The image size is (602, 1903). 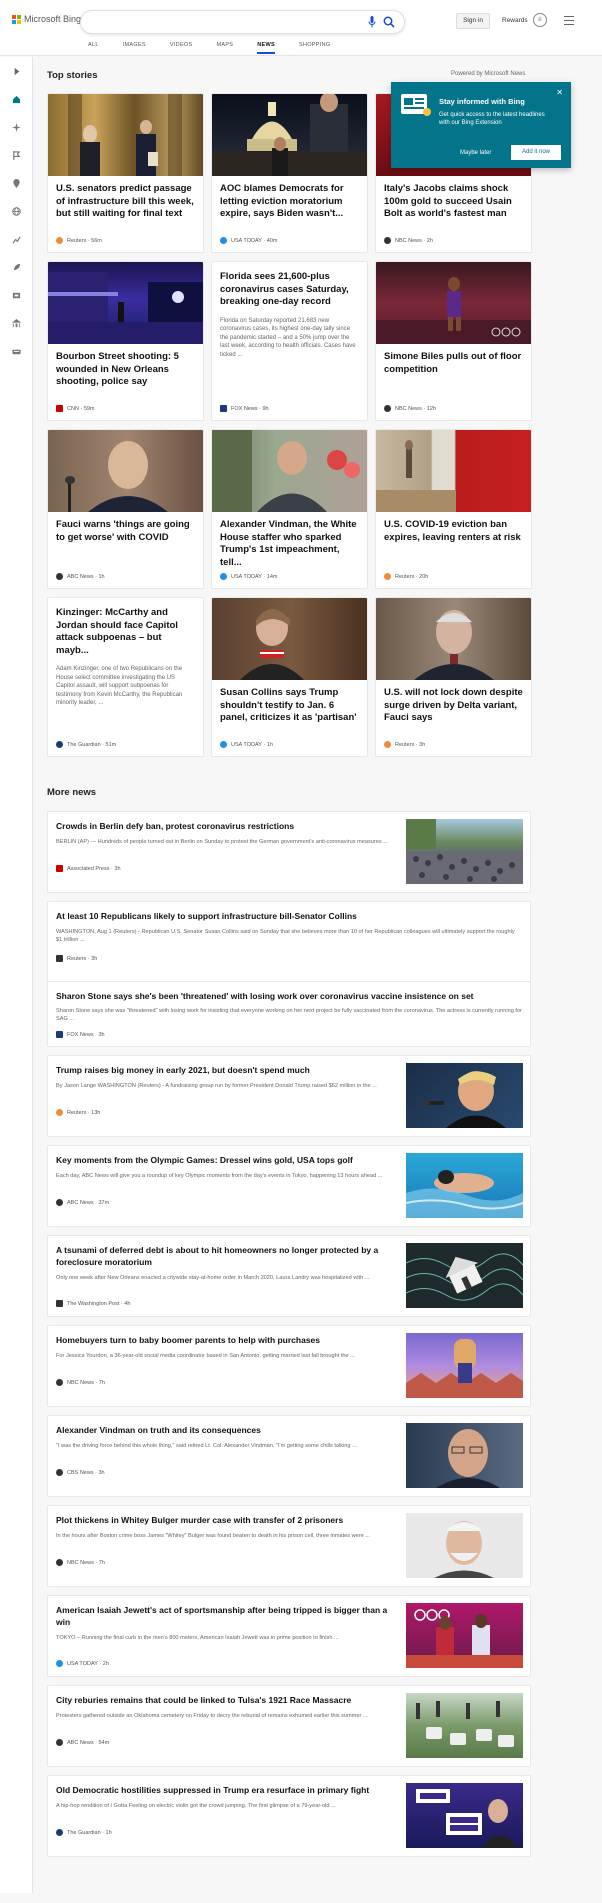 What do you see at coordinates (389, 22) in the screenshot?
I see `search-icon` at bounding box center [389, 22].